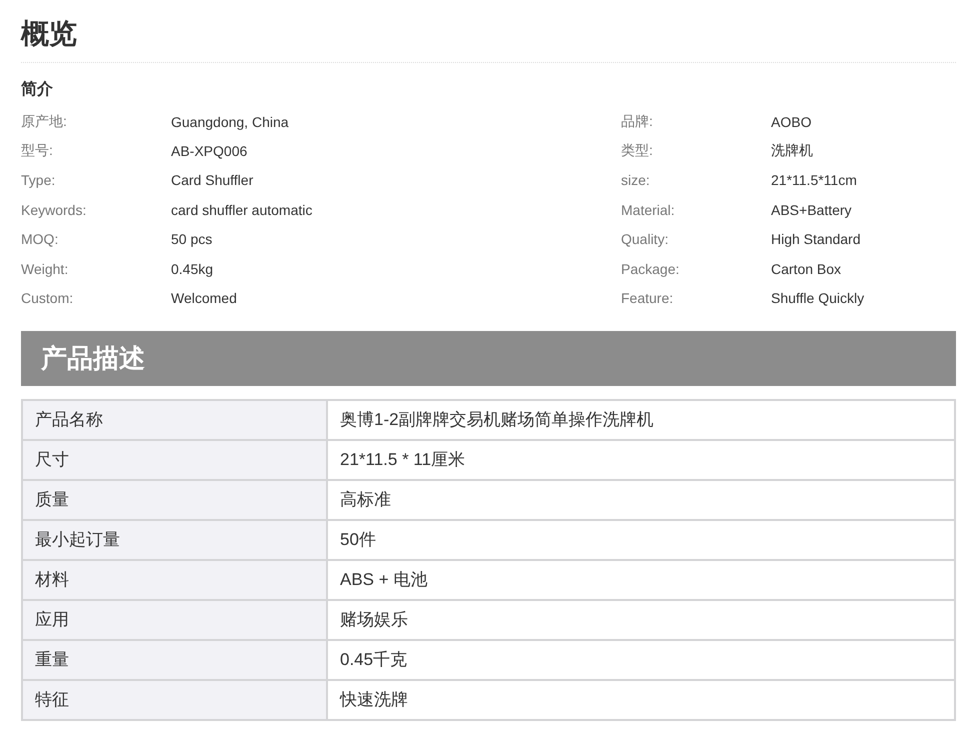 The width and height of the screenshot is (958, 729). I want to click on spec-value: 21*11.5*11cm, so click(814, 180).